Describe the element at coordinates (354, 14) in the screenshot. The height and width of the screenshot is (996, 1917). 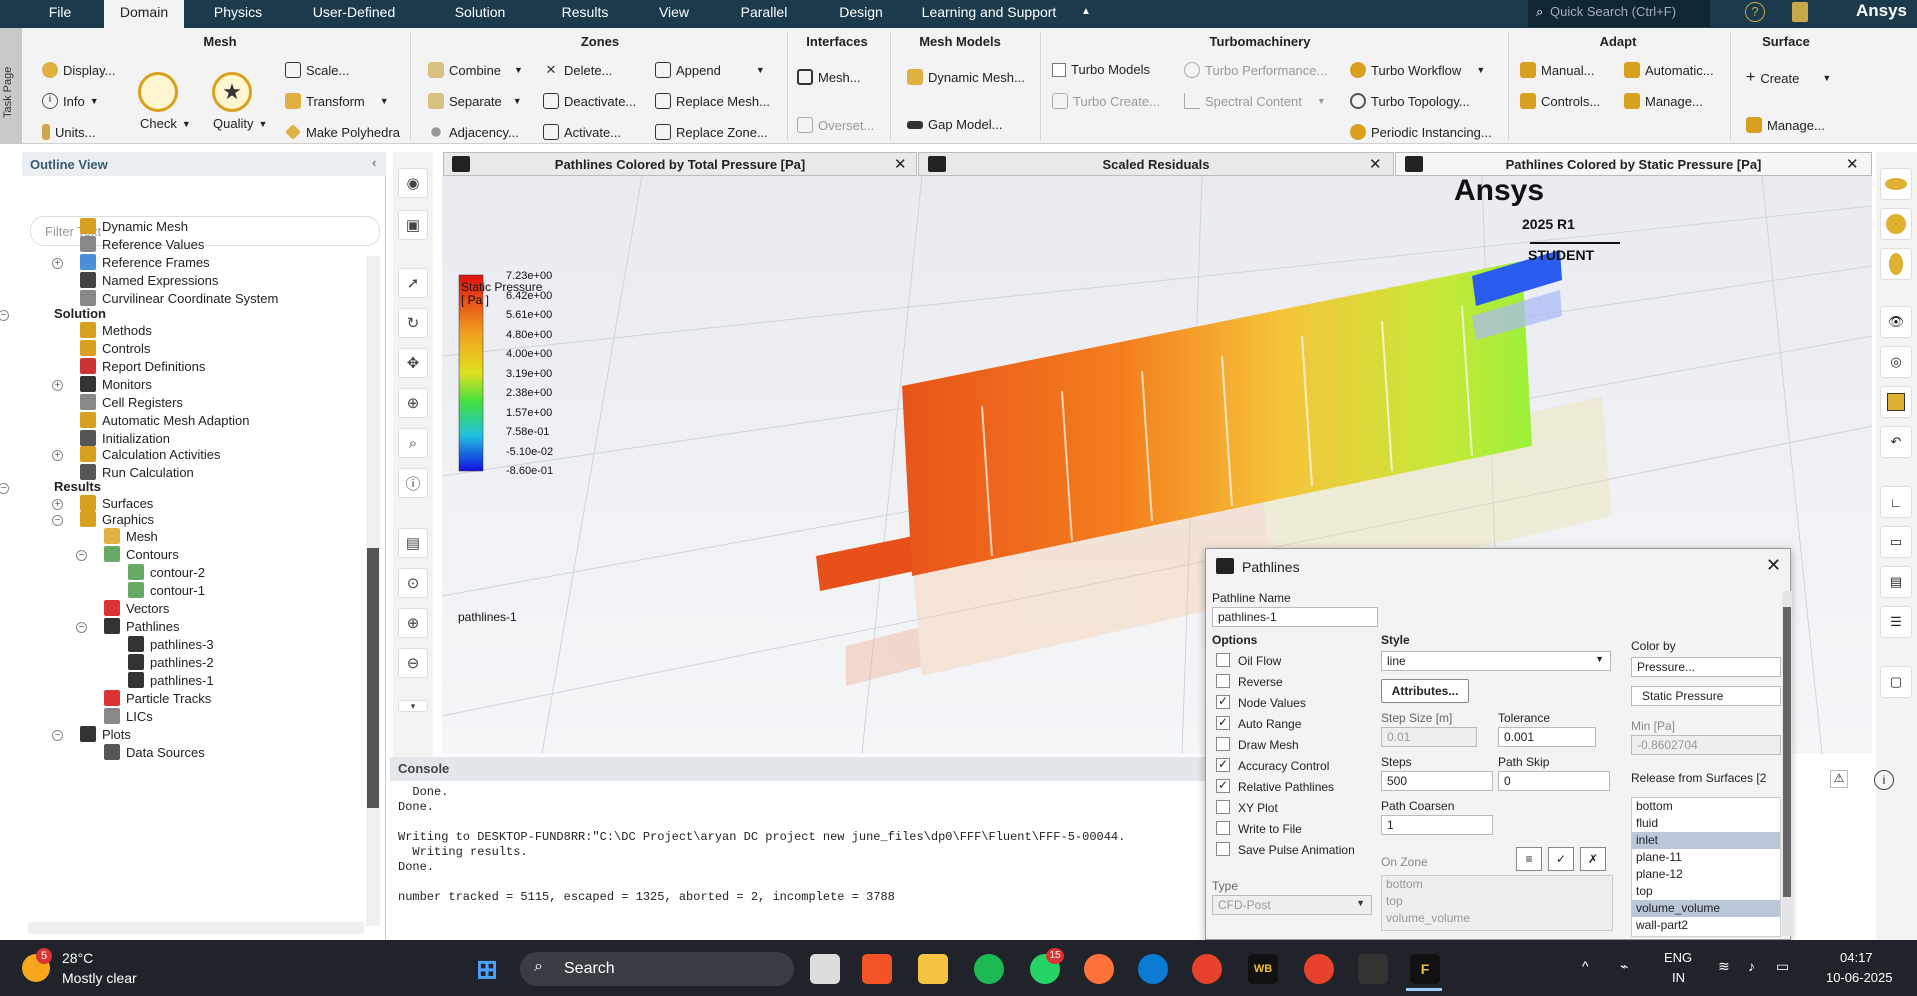
I see `menu-tab-user-defined: User-Defined` at that location.